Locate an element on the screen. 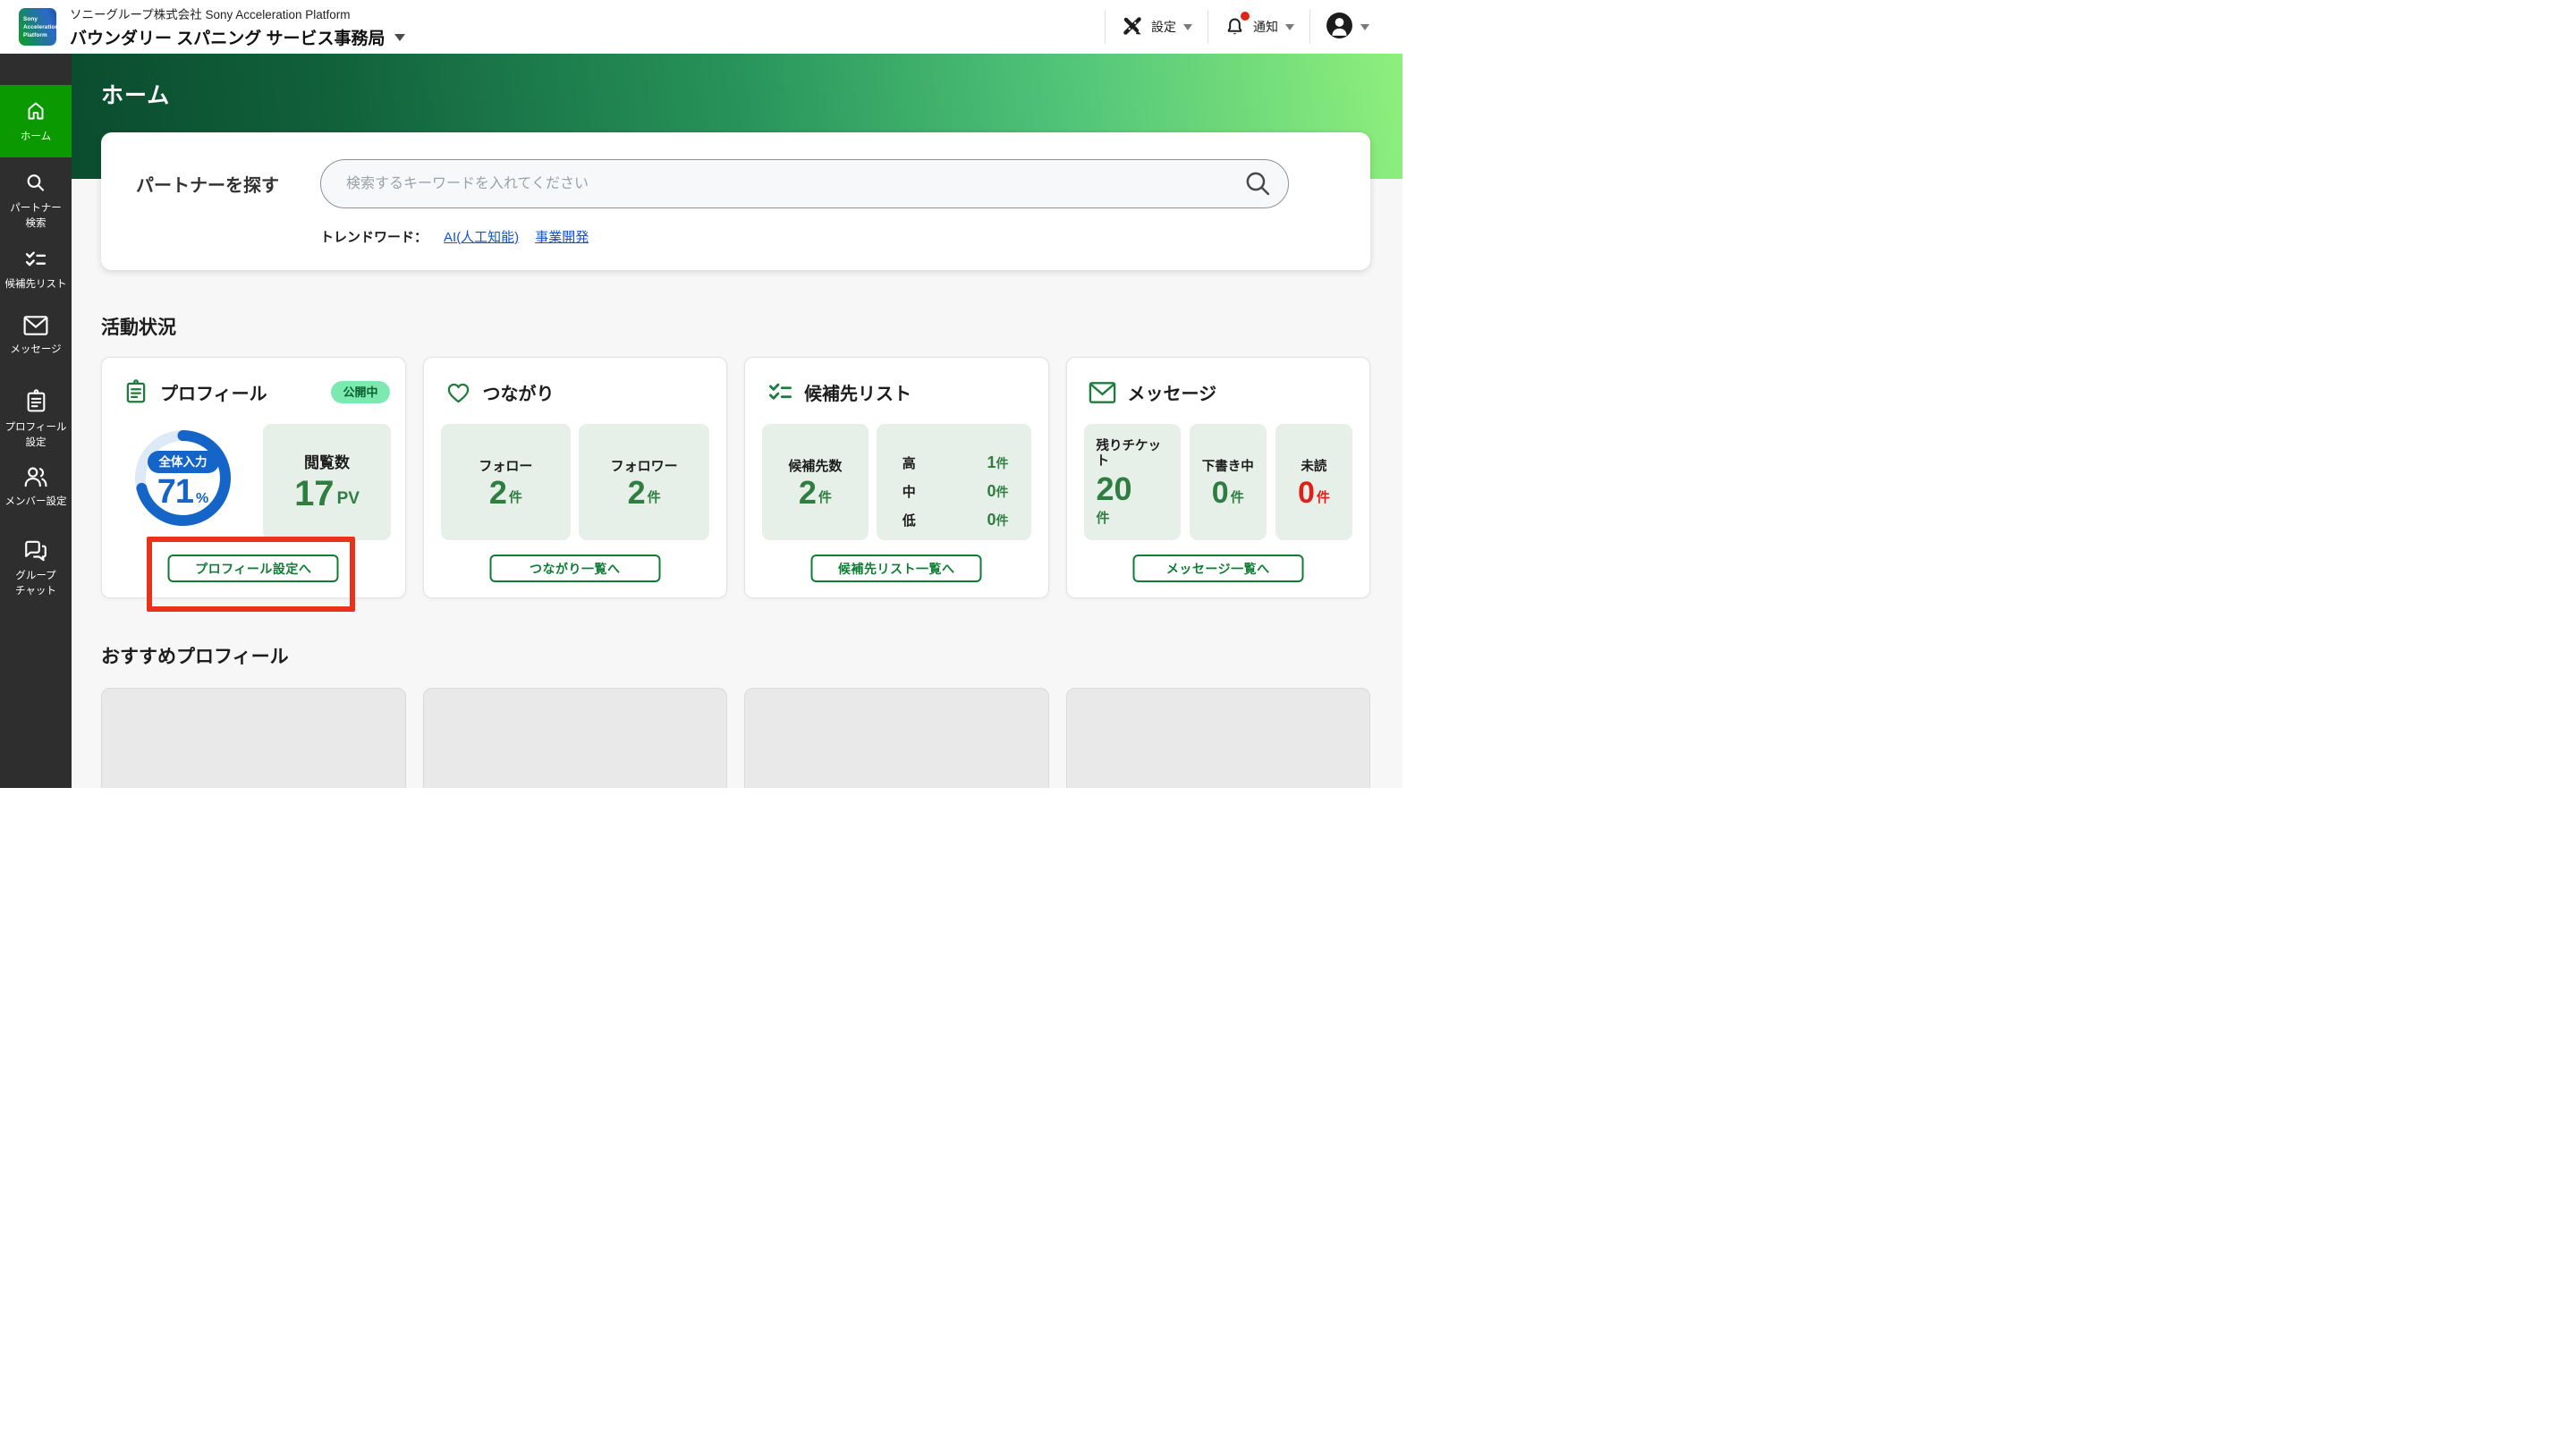  org-selector: バウンダリー スパニング サービス事務局 is located at coordinates (237, 37).